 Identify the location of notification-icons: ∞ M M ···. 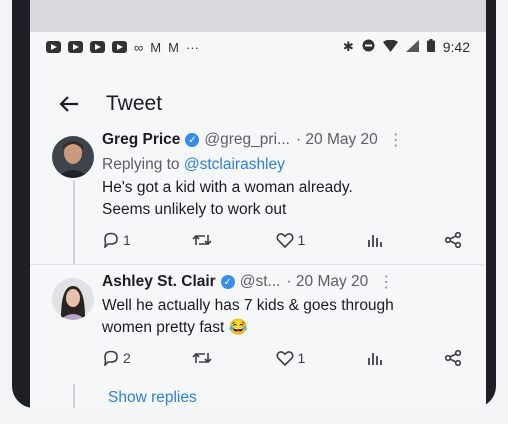
(122, 47).